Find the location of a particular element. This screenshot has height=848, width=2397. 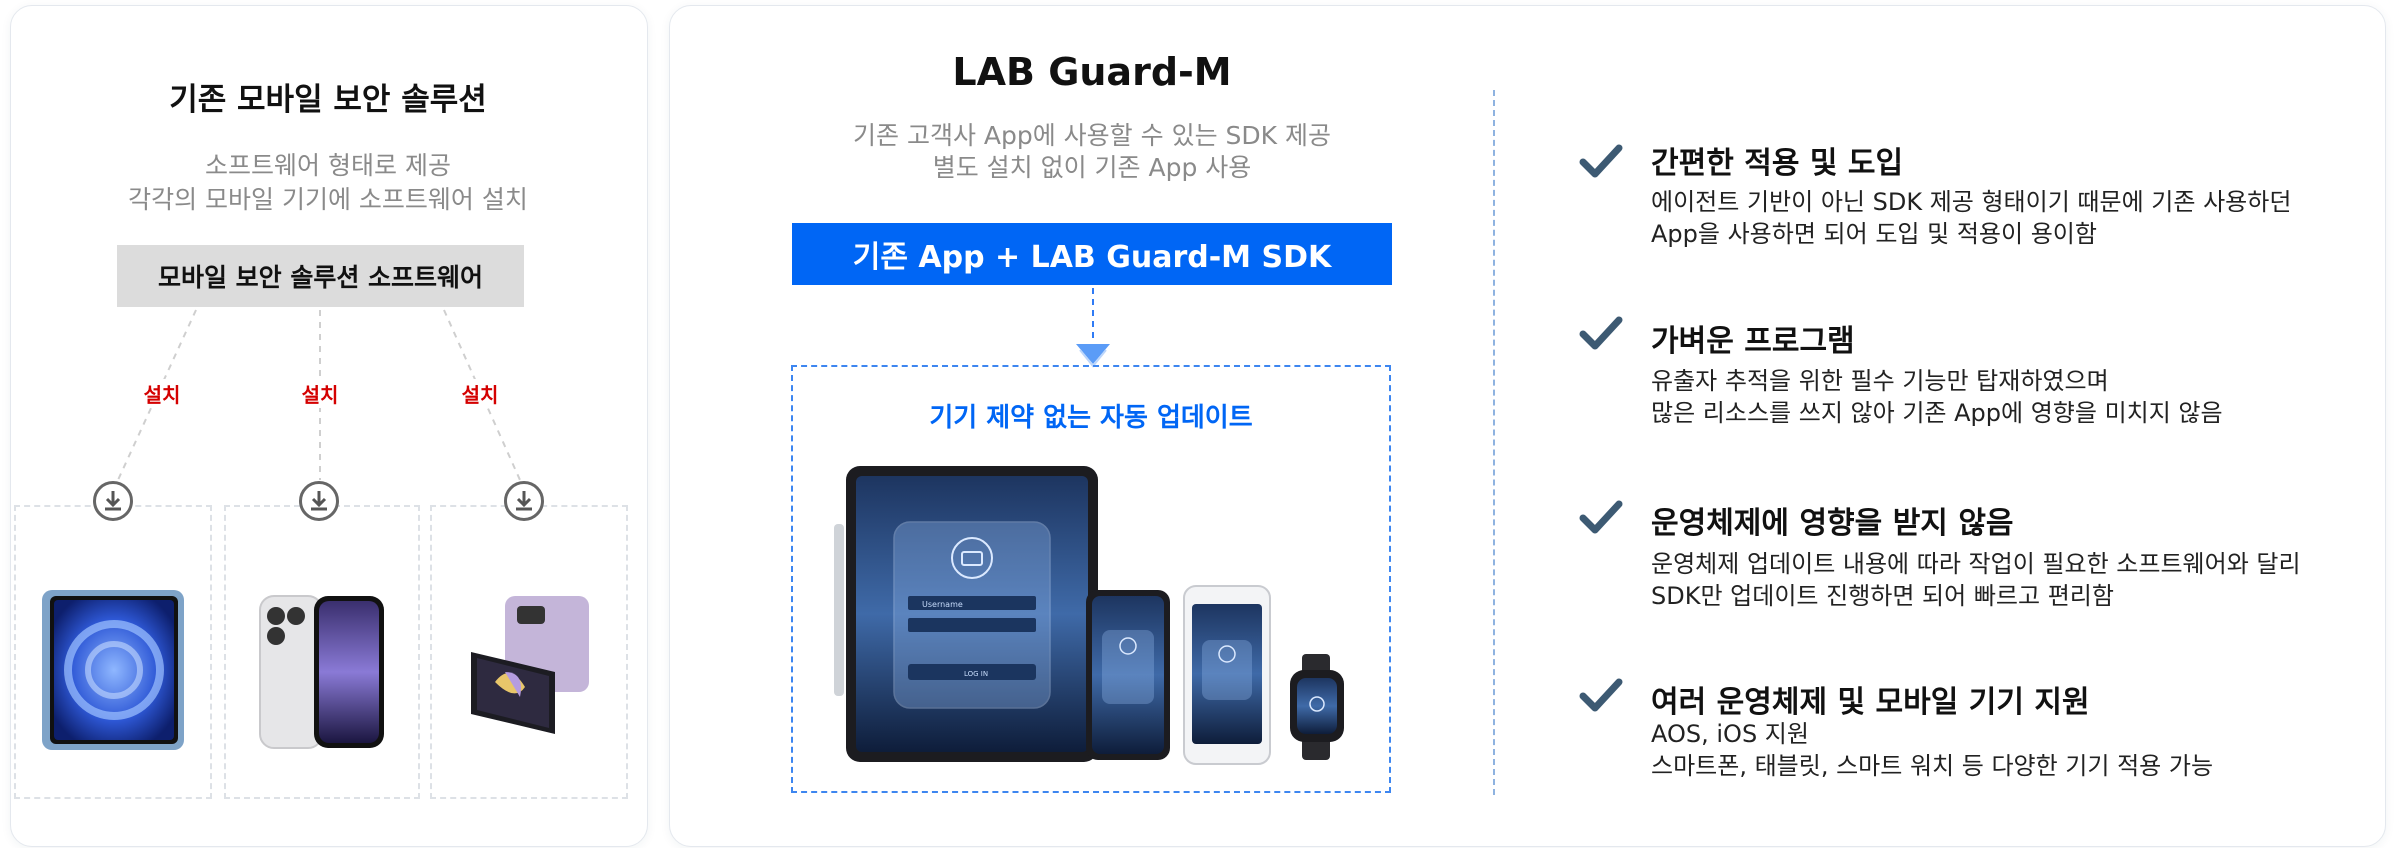

sdk-box: 기존 App + LAB Guard-M SDK is located at coordinates (1092, 254).